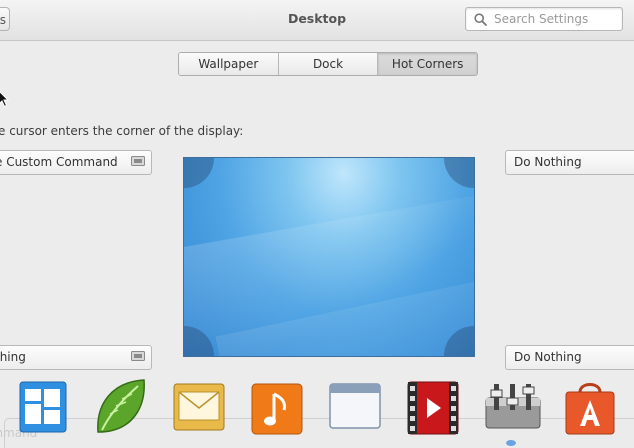  Describe the element at coordinates (512, 408) in the screenshot. I see `settings-sliders-icon` at that location.